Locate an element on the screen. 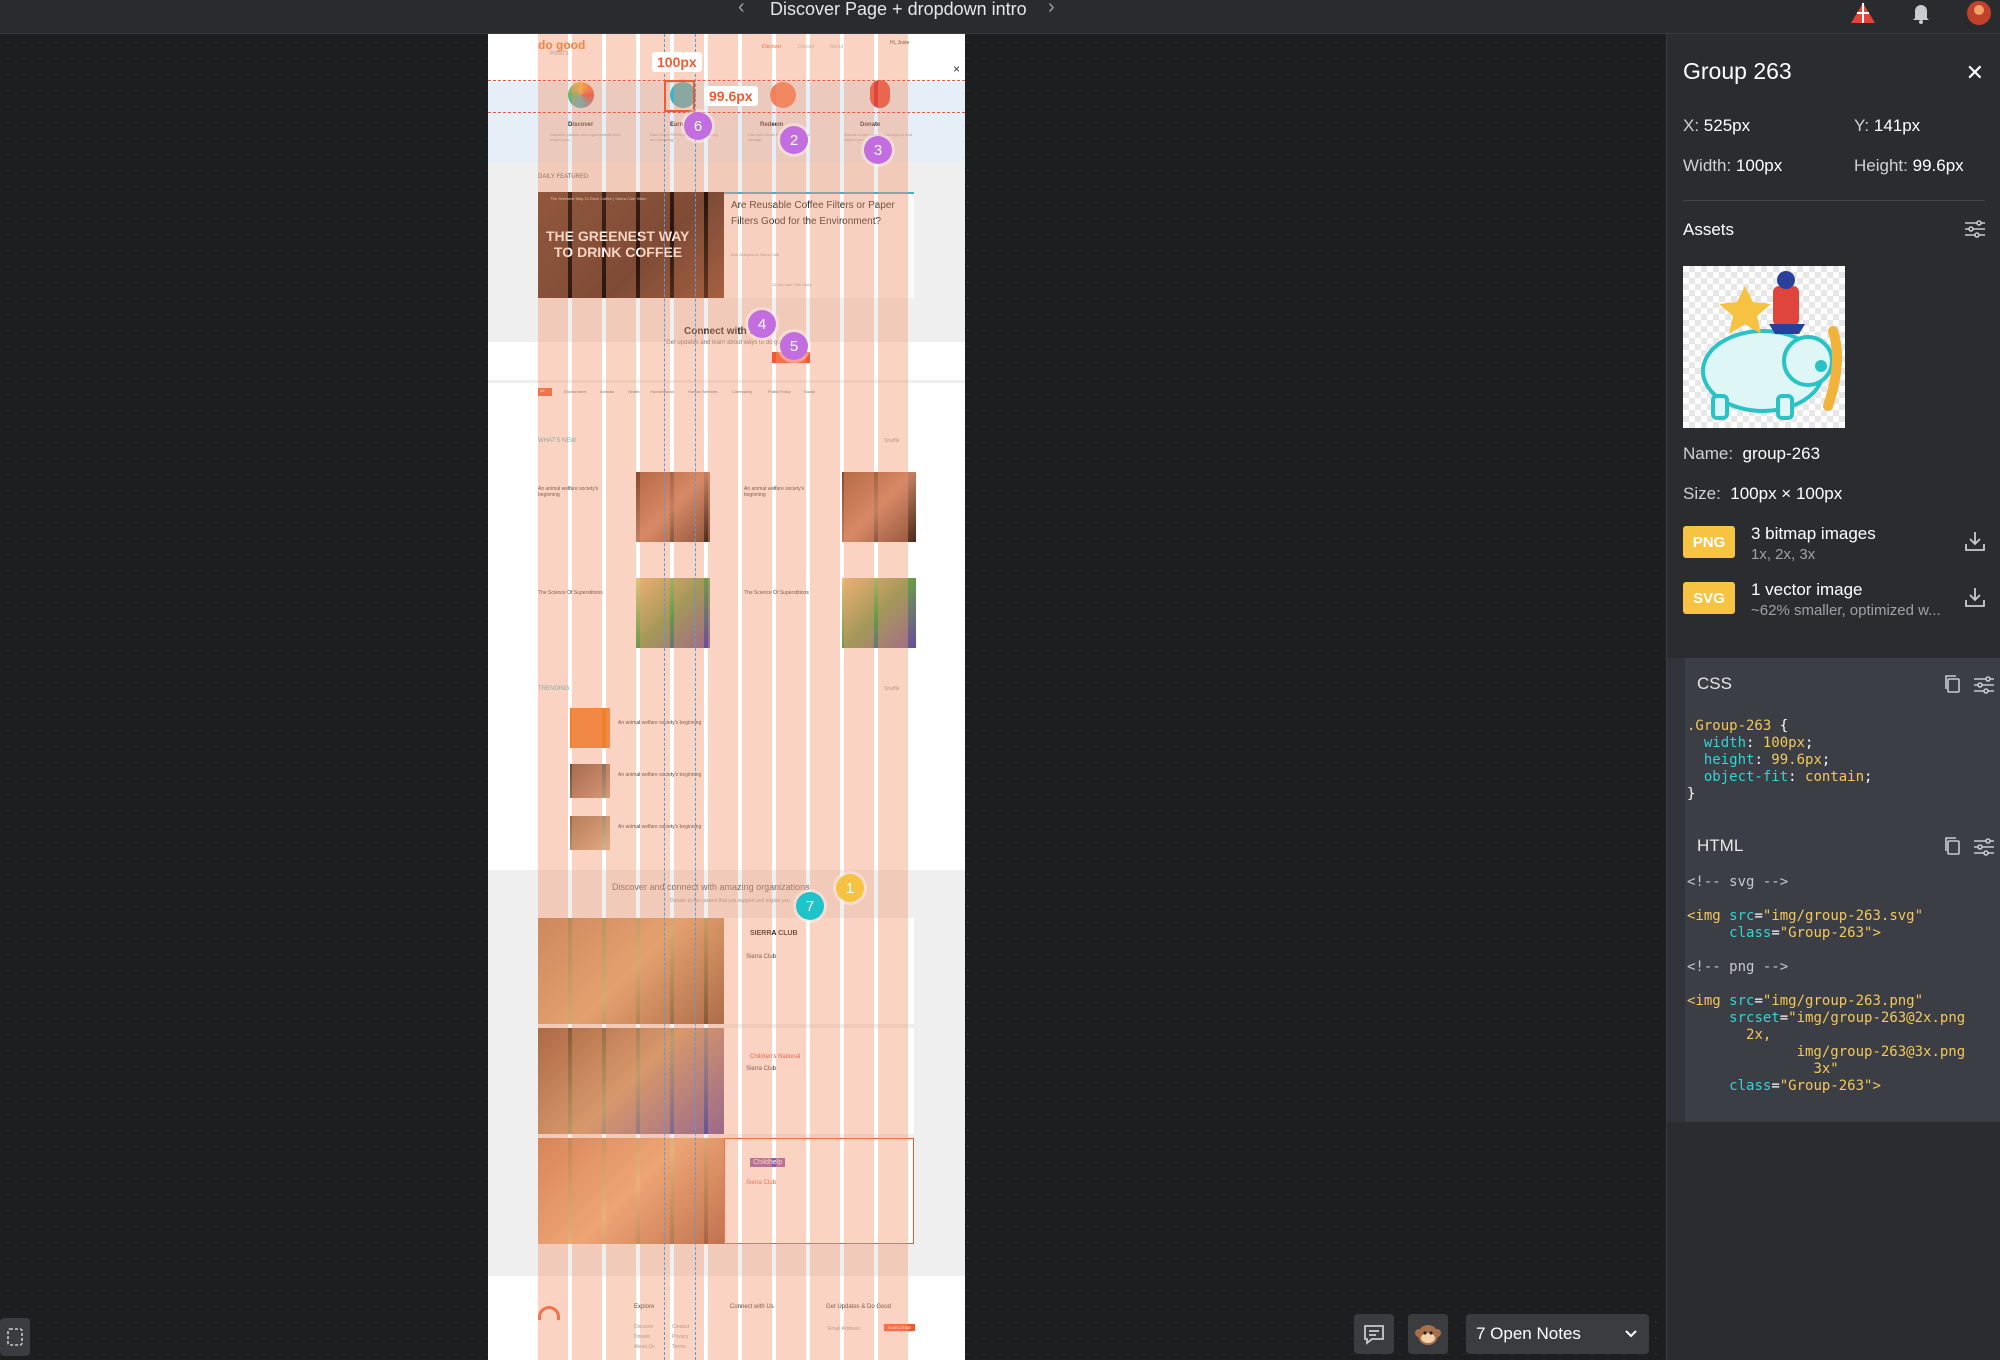  add-note-icon is located at coordinates (1374, 1334).